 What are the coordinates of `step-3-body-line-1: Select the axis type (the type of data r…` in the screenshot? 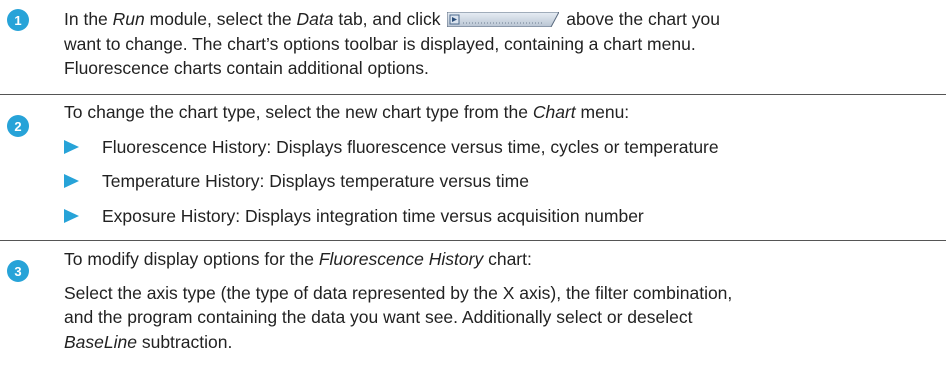 It's located at (398, 292).